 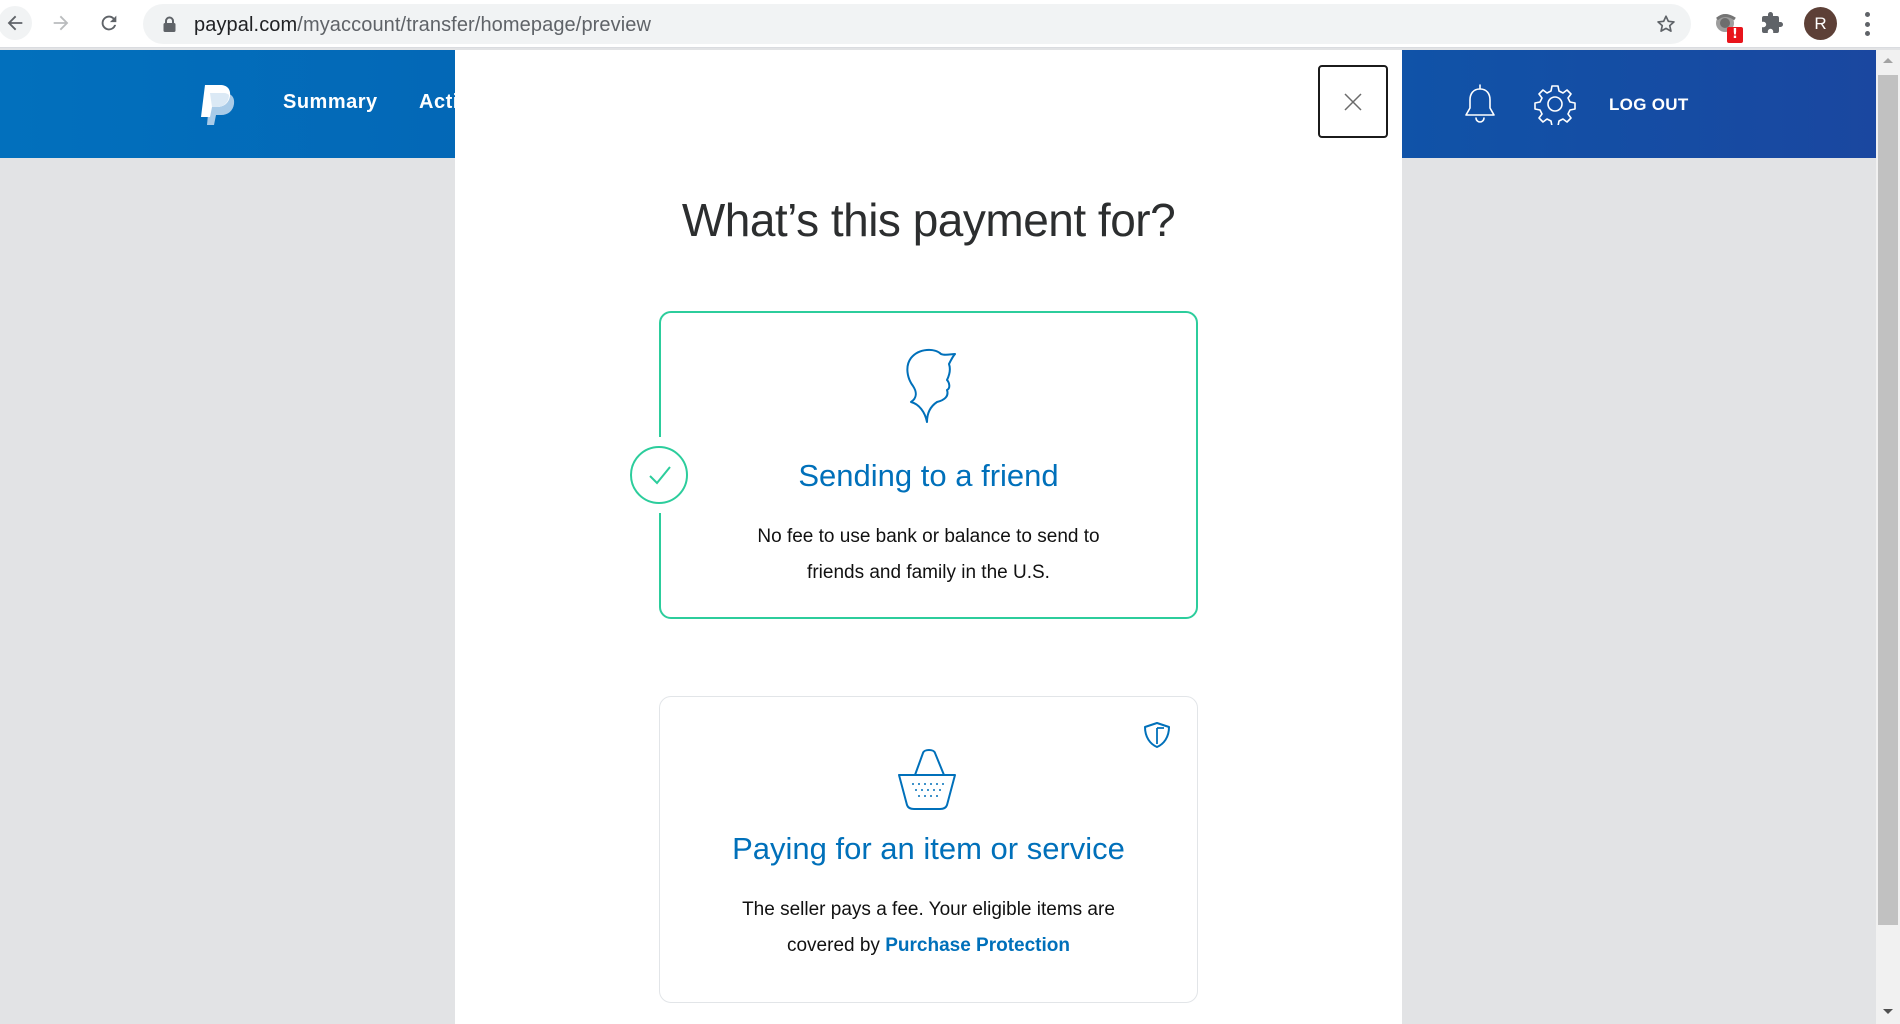 I want to click on scroll-up-arrow, so click(x=1888, y=60).